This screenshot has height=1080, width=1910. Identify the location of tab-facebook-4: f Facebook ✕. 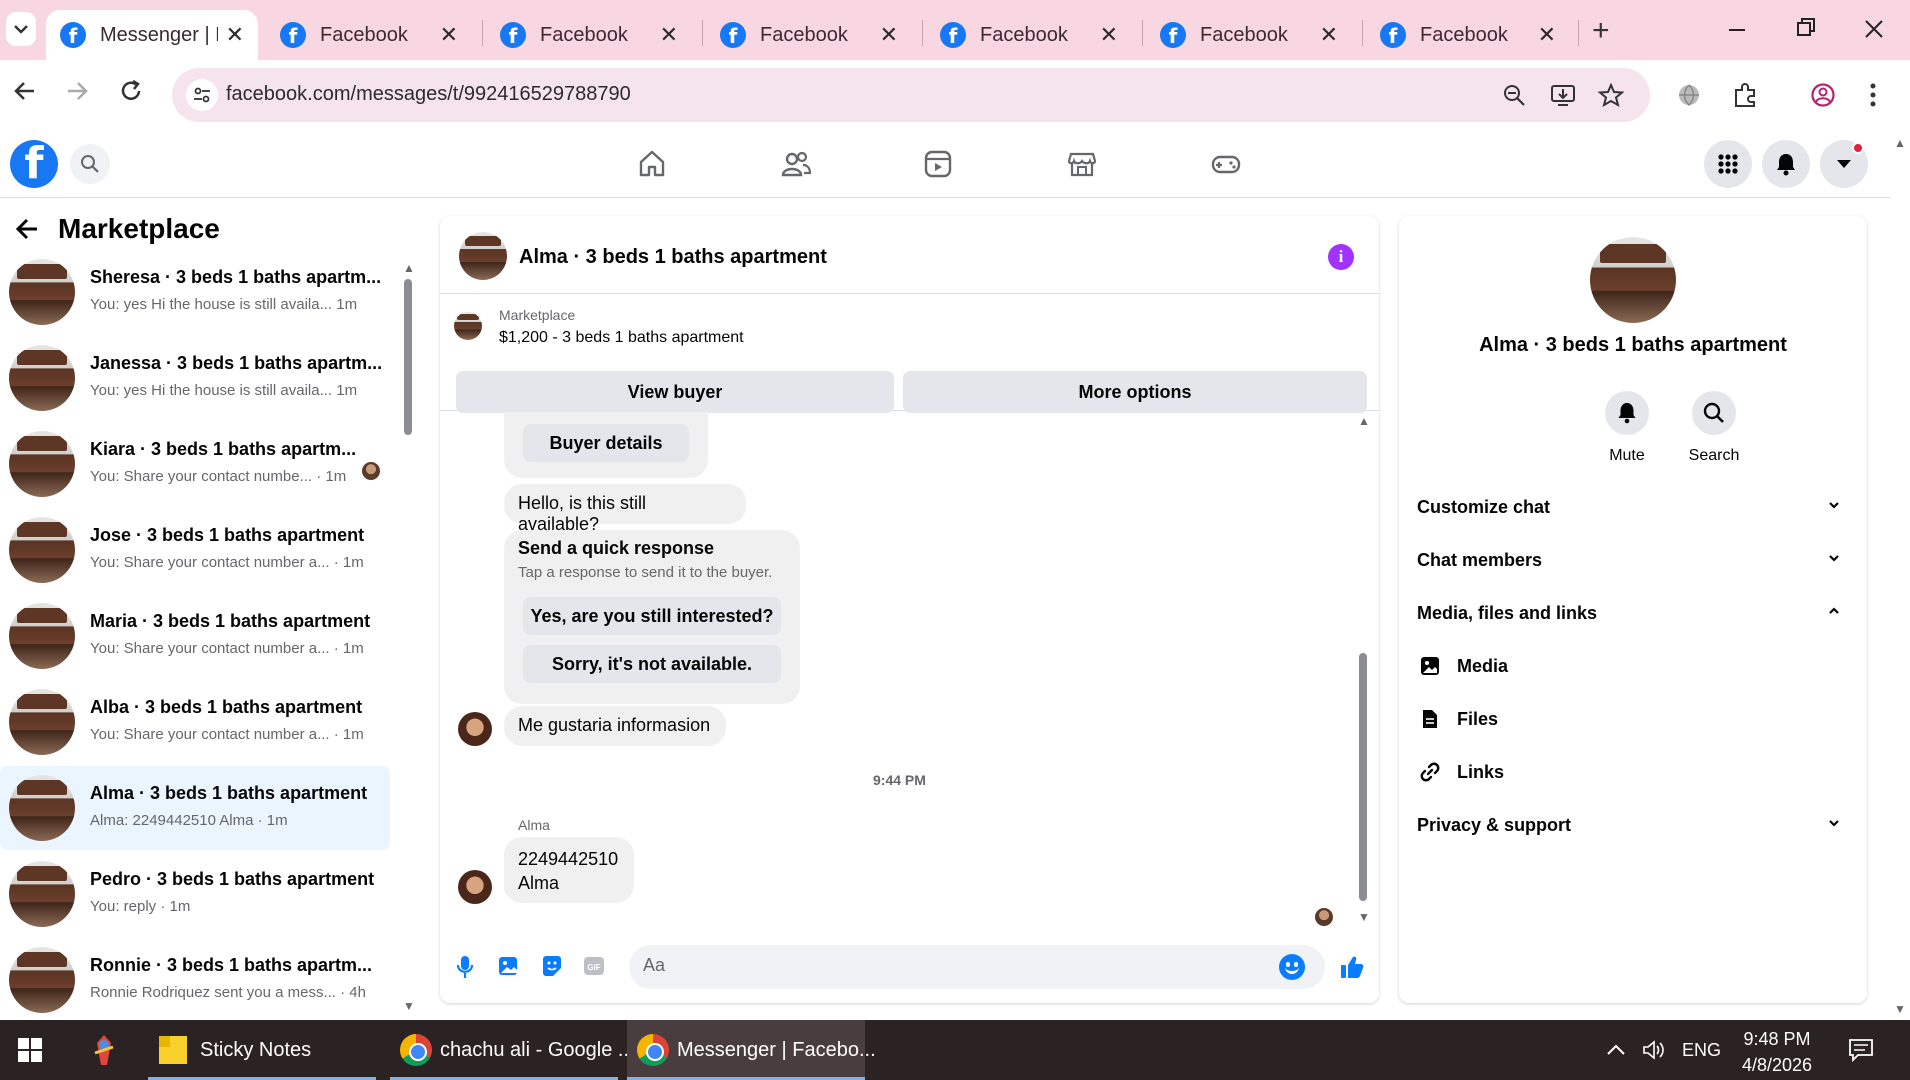
(1029, 35).